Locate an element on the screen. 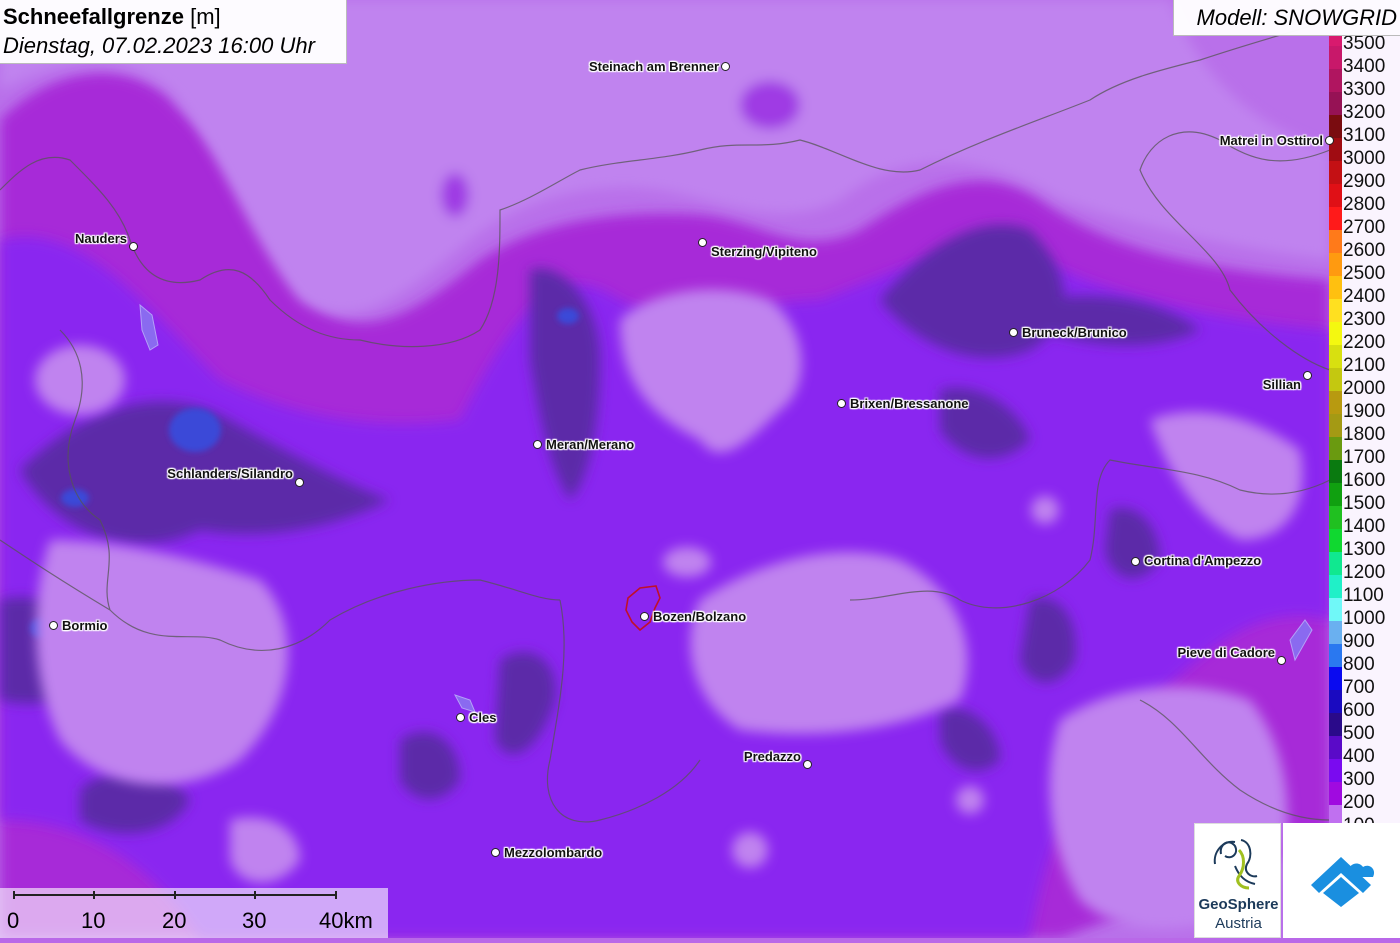  town-label: Nauders is located at coordinates (100, 238).